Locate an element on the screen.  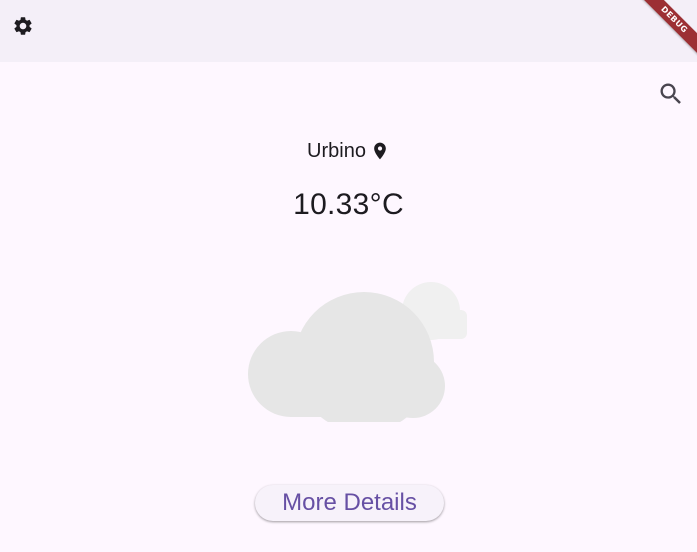
settings-button is located at coordinates (23, 26).